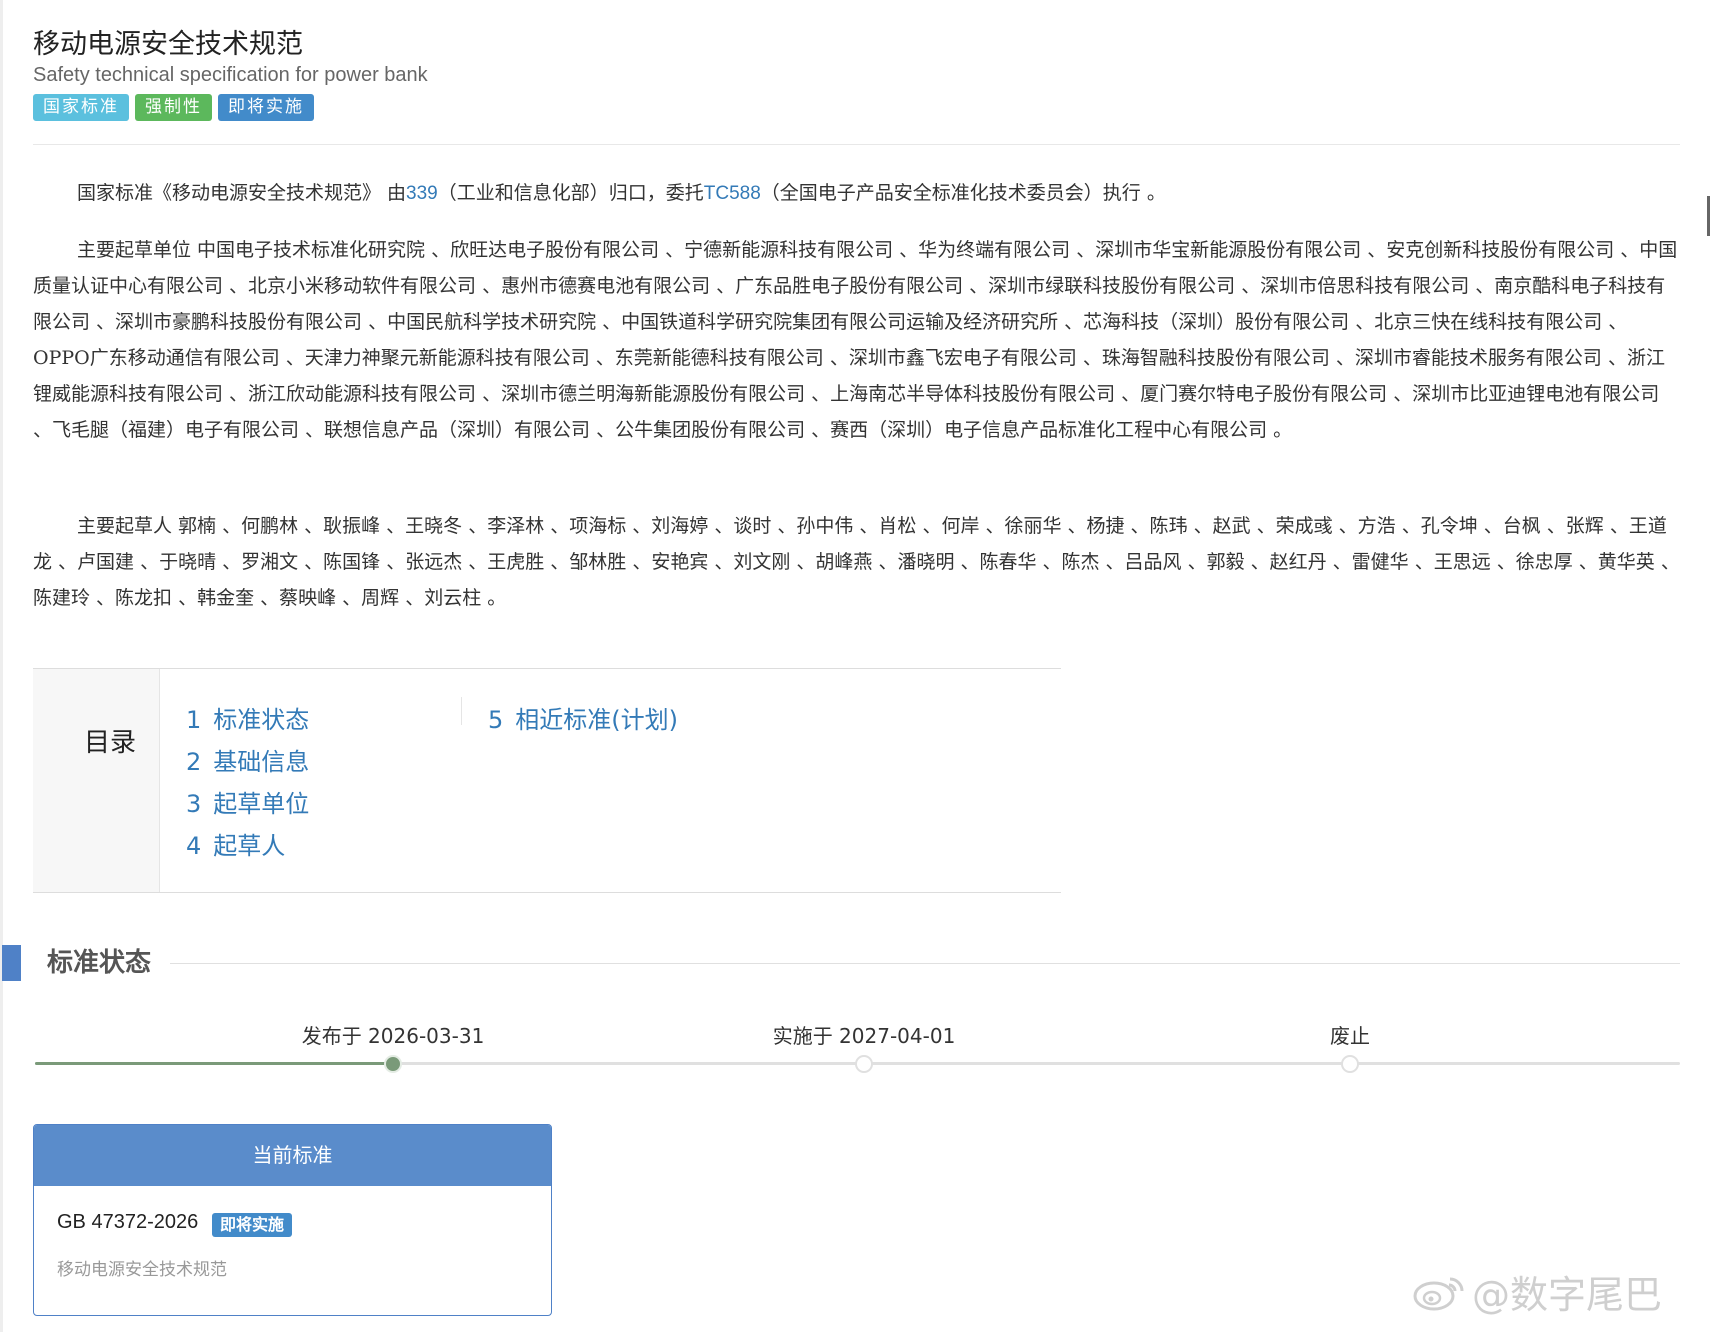 The width and height of the screenshot is (1710, 1332). What do you see at coordinates (214, 1063) in the screenshot?
I see `timeline-progress` at bounding box center [214, 1063].